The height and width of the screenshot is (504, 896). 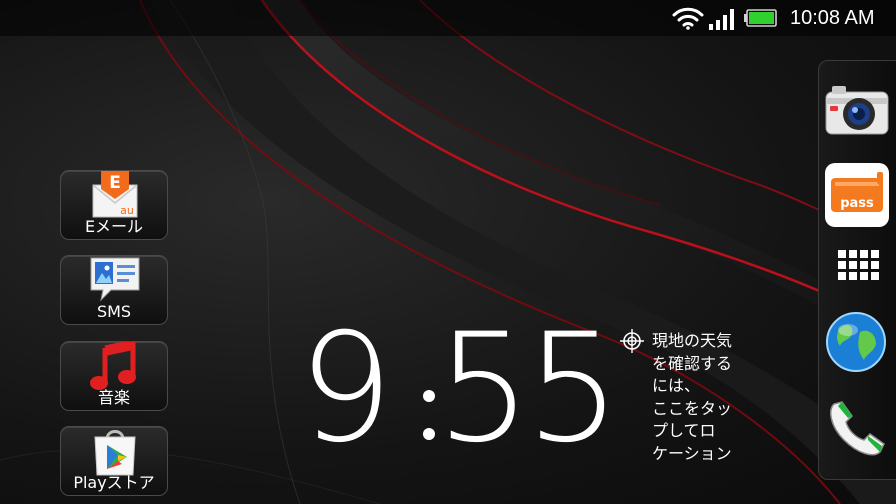 What do you see at coordinates (688, 18) in the screenshot?
I see `wifi-icon` at bounding box center [688, 18].